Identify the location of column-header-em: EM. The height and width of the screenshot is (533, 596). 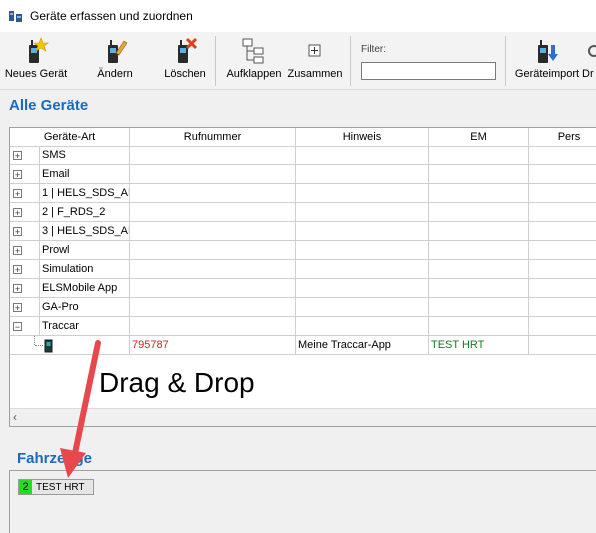
(479, 137).